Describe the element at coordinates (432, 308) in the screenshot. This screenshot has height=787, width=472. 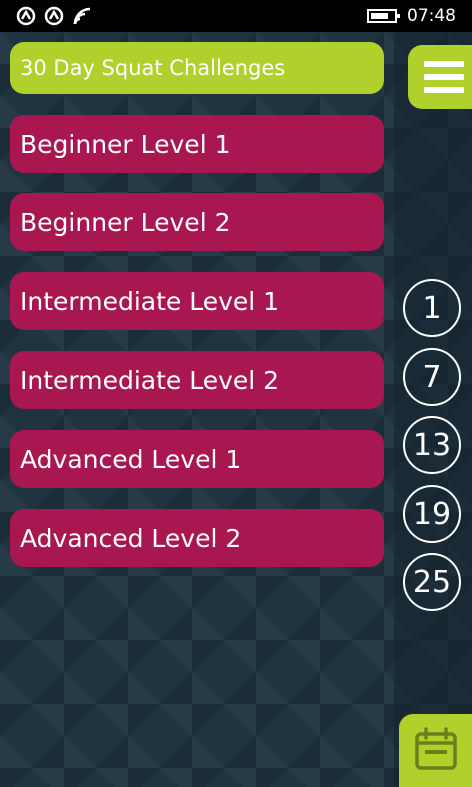
I see `day-button-1: 1` at that location.